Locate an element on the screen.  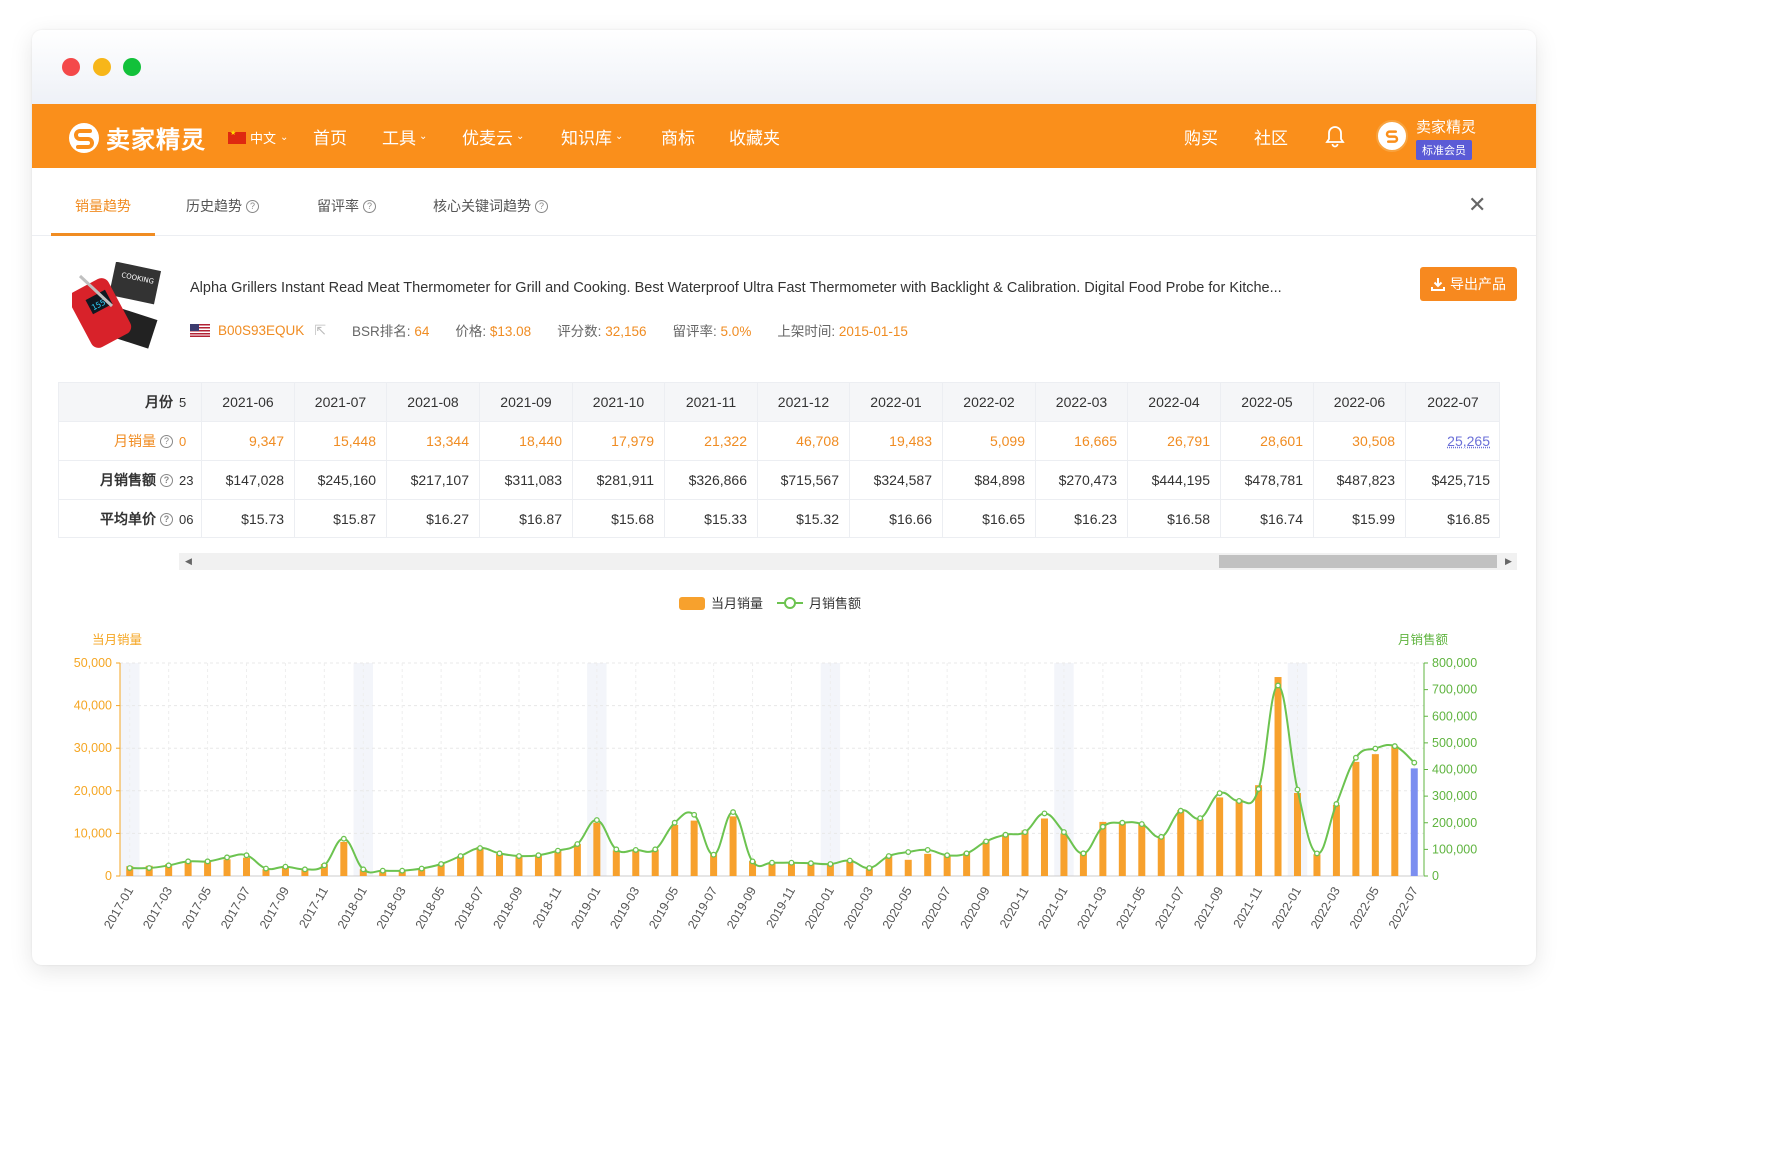
language-selector: 中文 ⌄ is located at coordinates (258, 137).